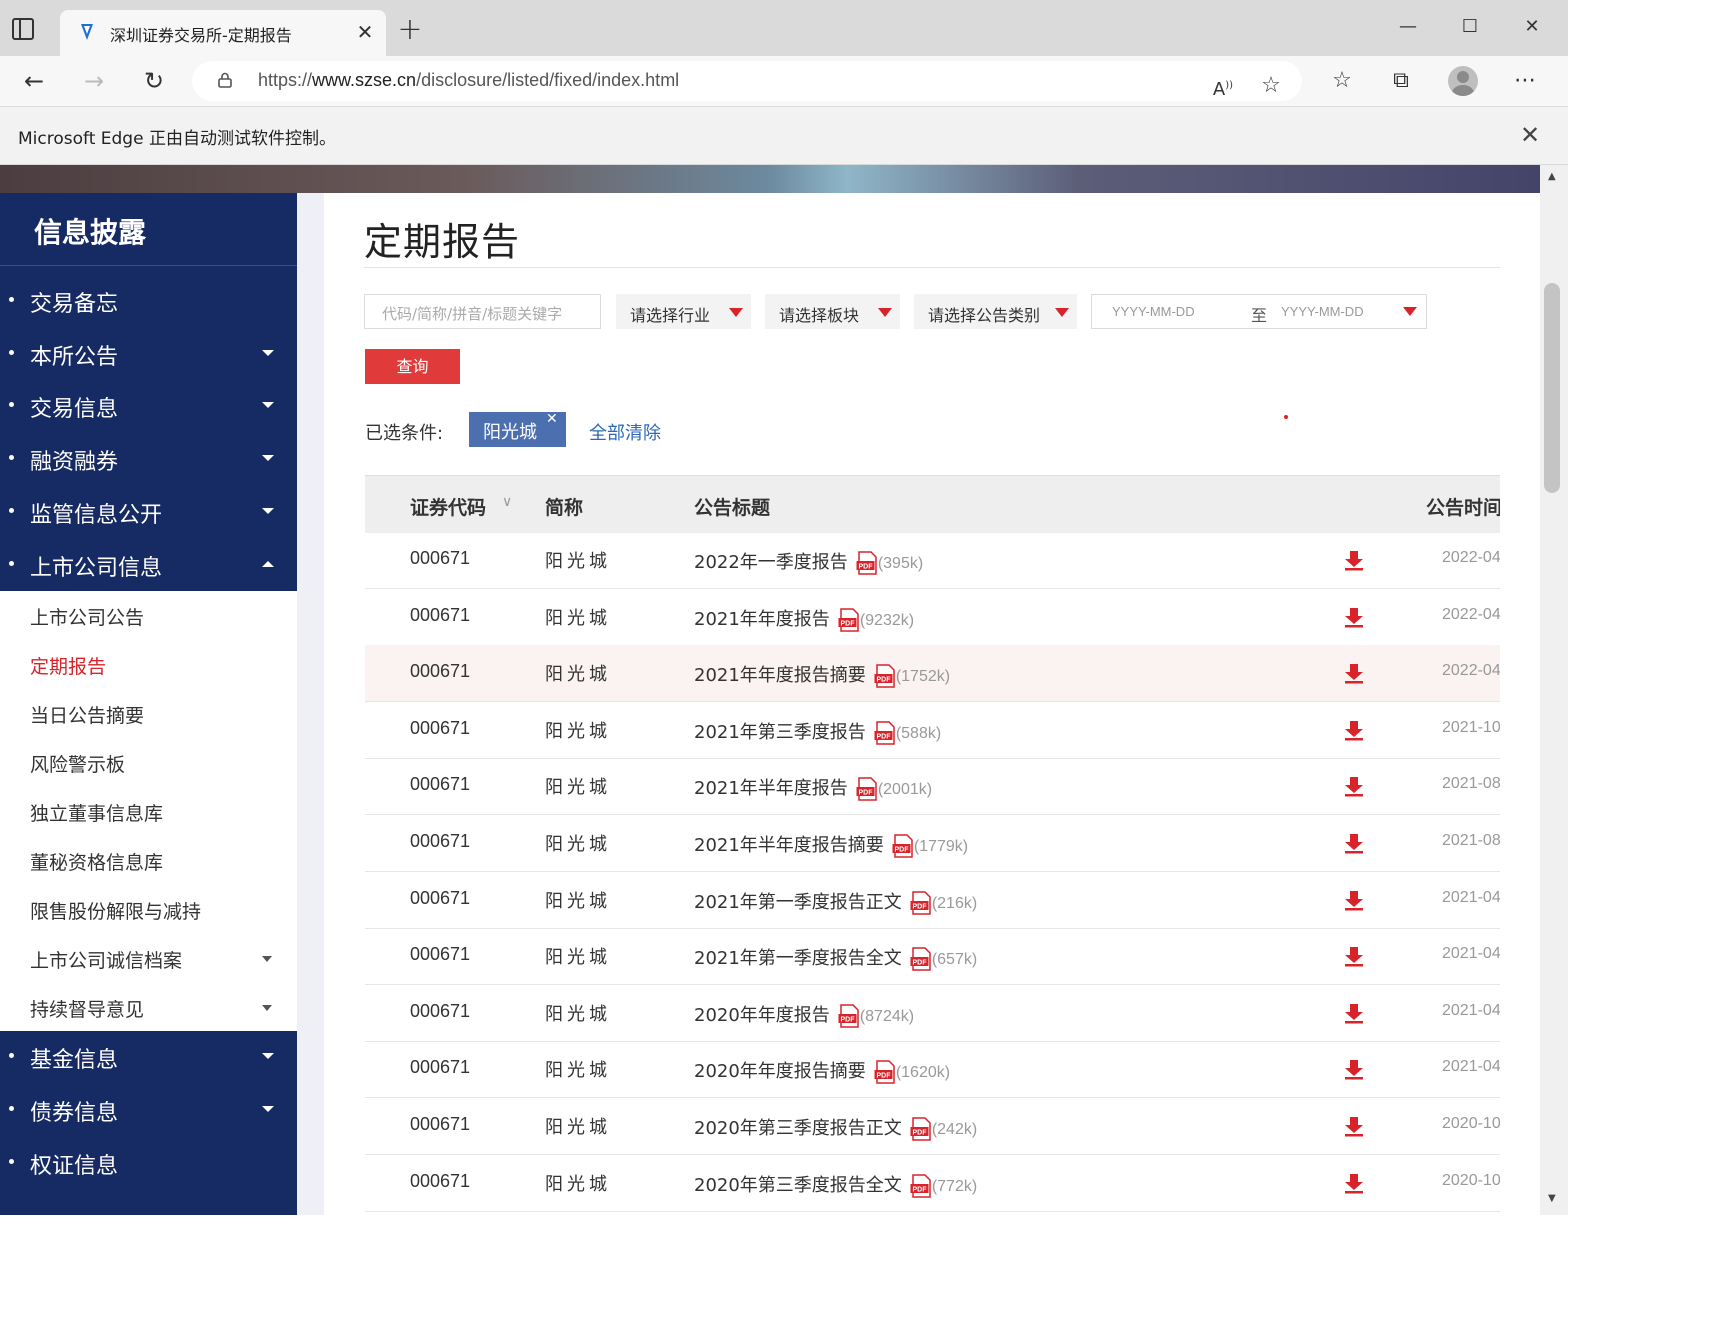 Image resolution: width=1732 pixels, height=1342 pixels. I want to click on add-favorite-icon: ☆, so click(1271, 86).